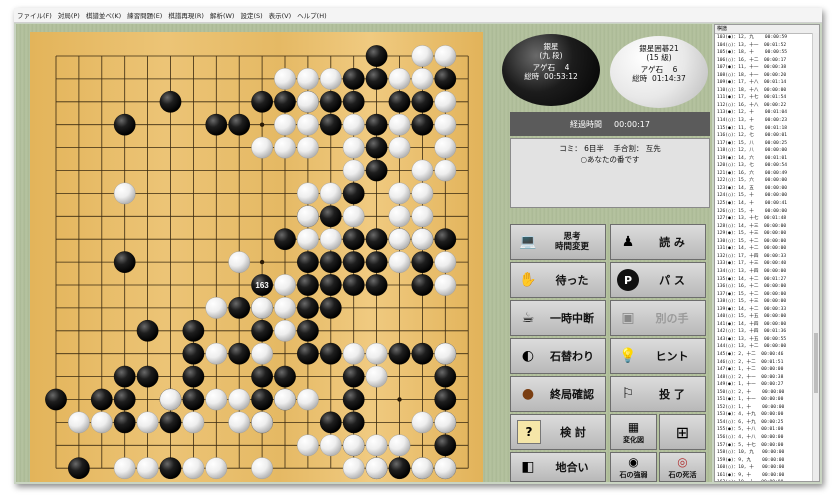 The width and height of the screenshot is (835, 500). I want to click on record-row: 149(●)：1, 十一 00:00:27, so click(767, 385).